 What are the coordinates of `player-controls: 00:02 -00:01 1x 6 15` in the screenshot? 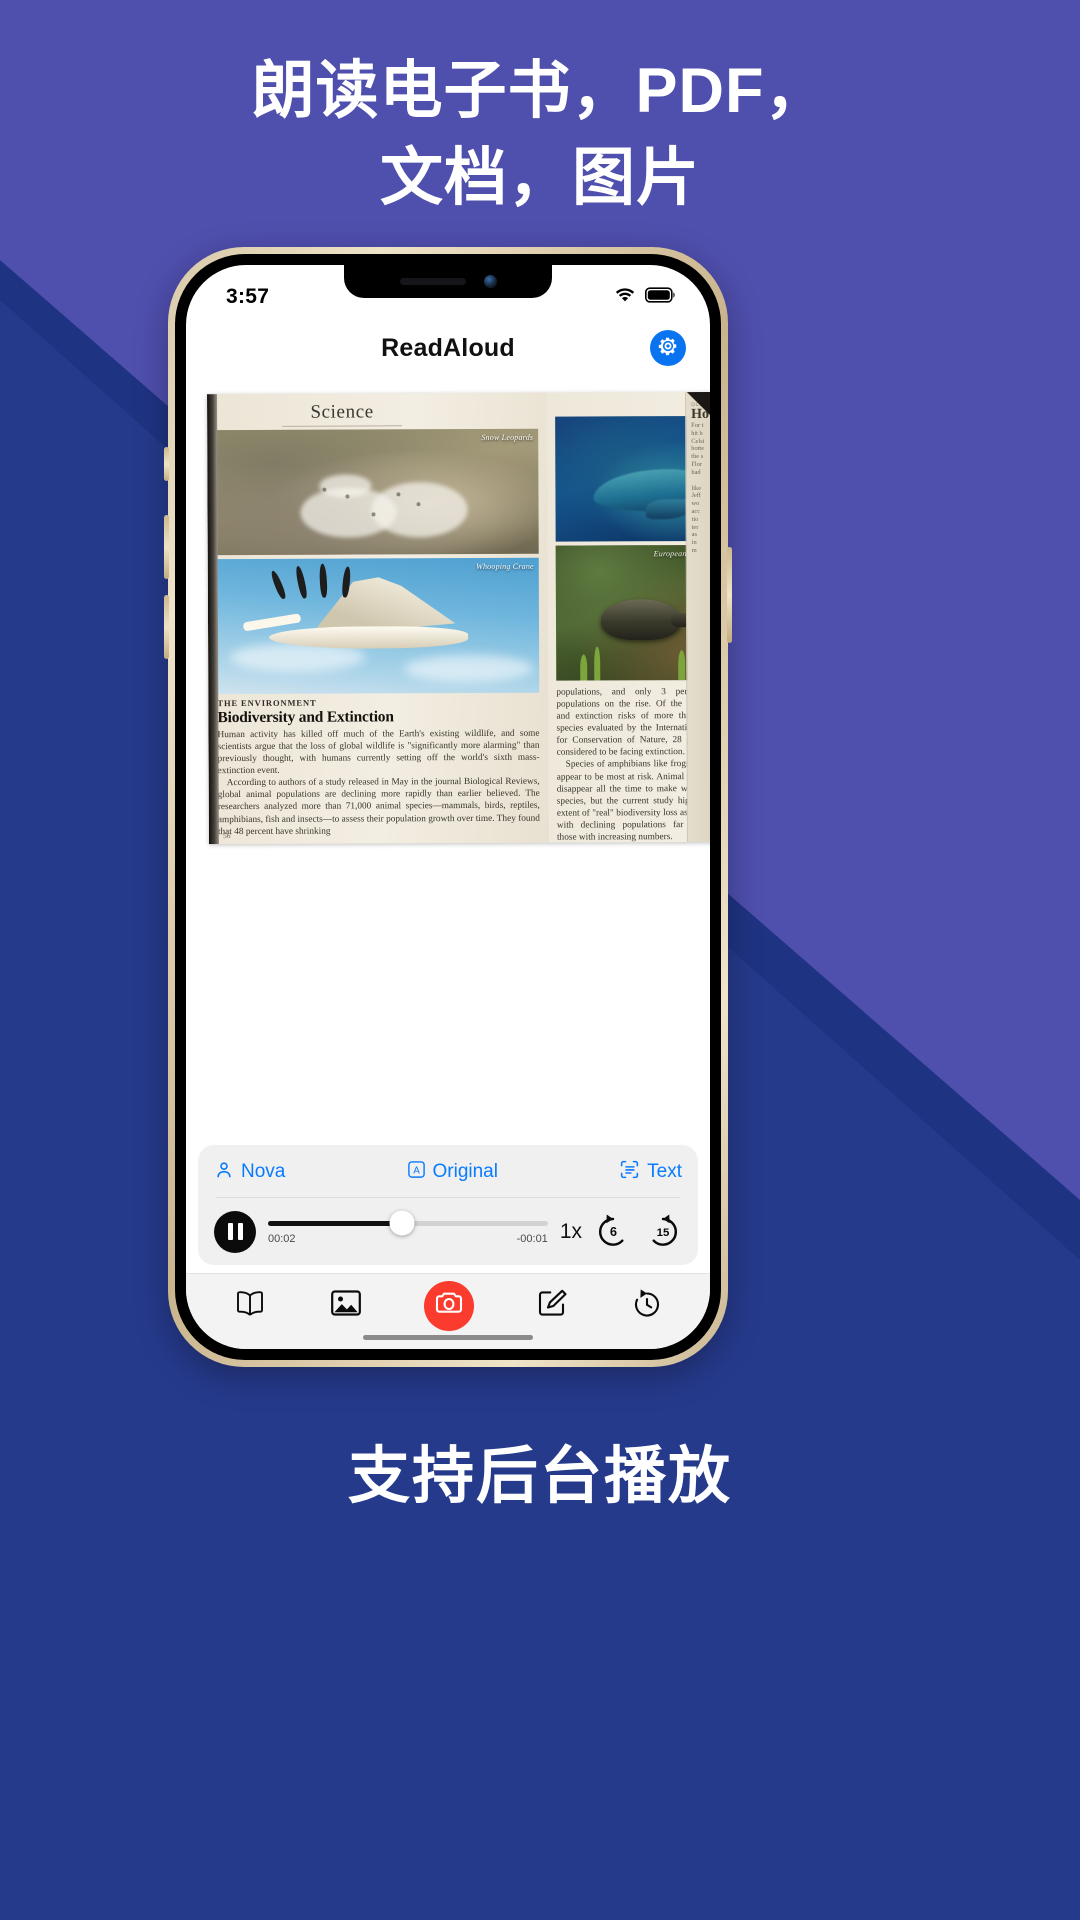 It's located at (448, 1231).